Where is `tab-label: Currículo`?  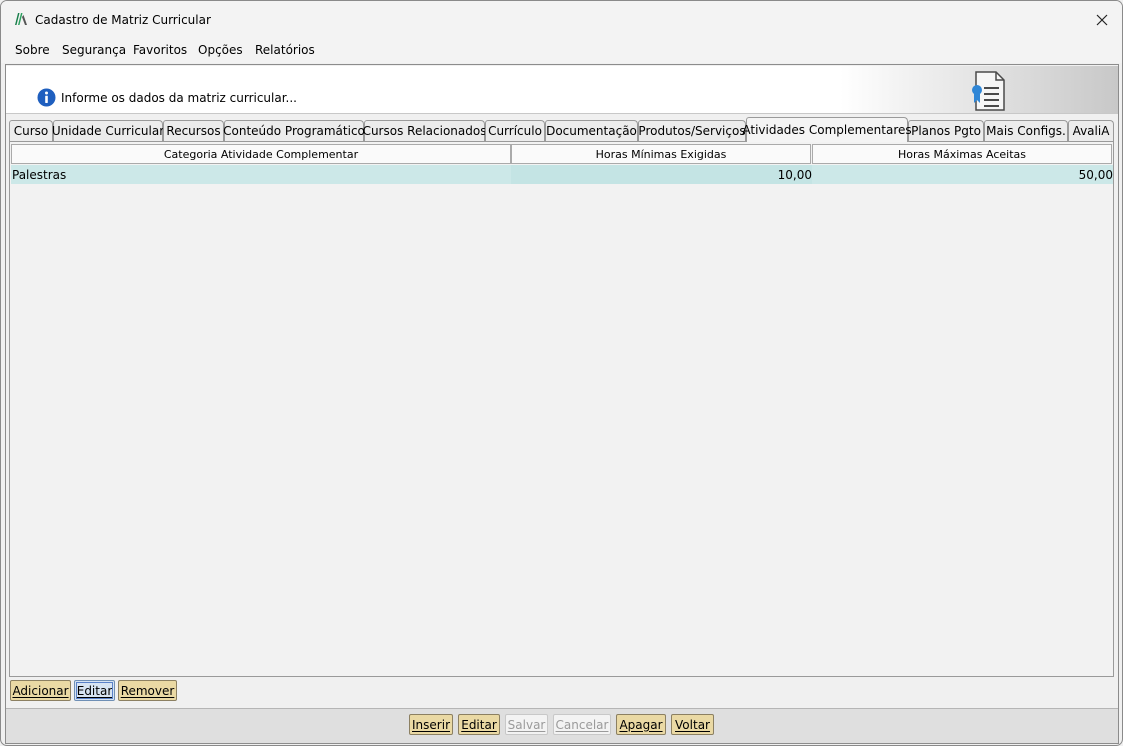 tab-label: Currículo is located at coordinates (515, 131).